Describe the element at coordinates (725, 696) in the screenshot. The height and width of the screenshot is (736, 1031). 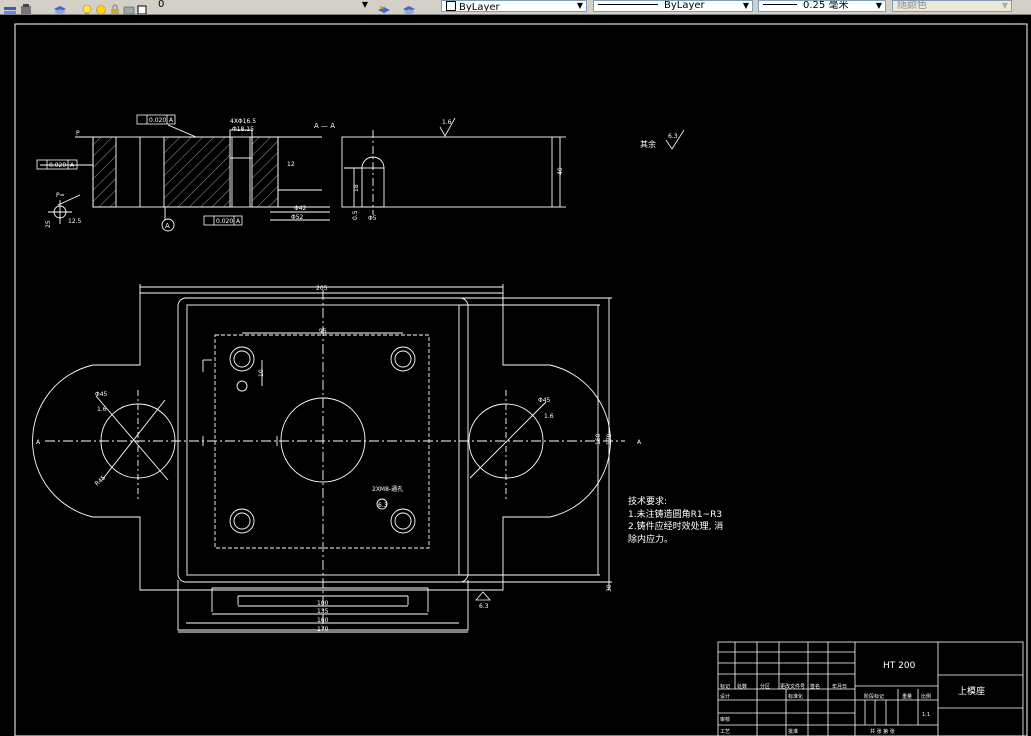
I see `title-design: 设计` at that location.